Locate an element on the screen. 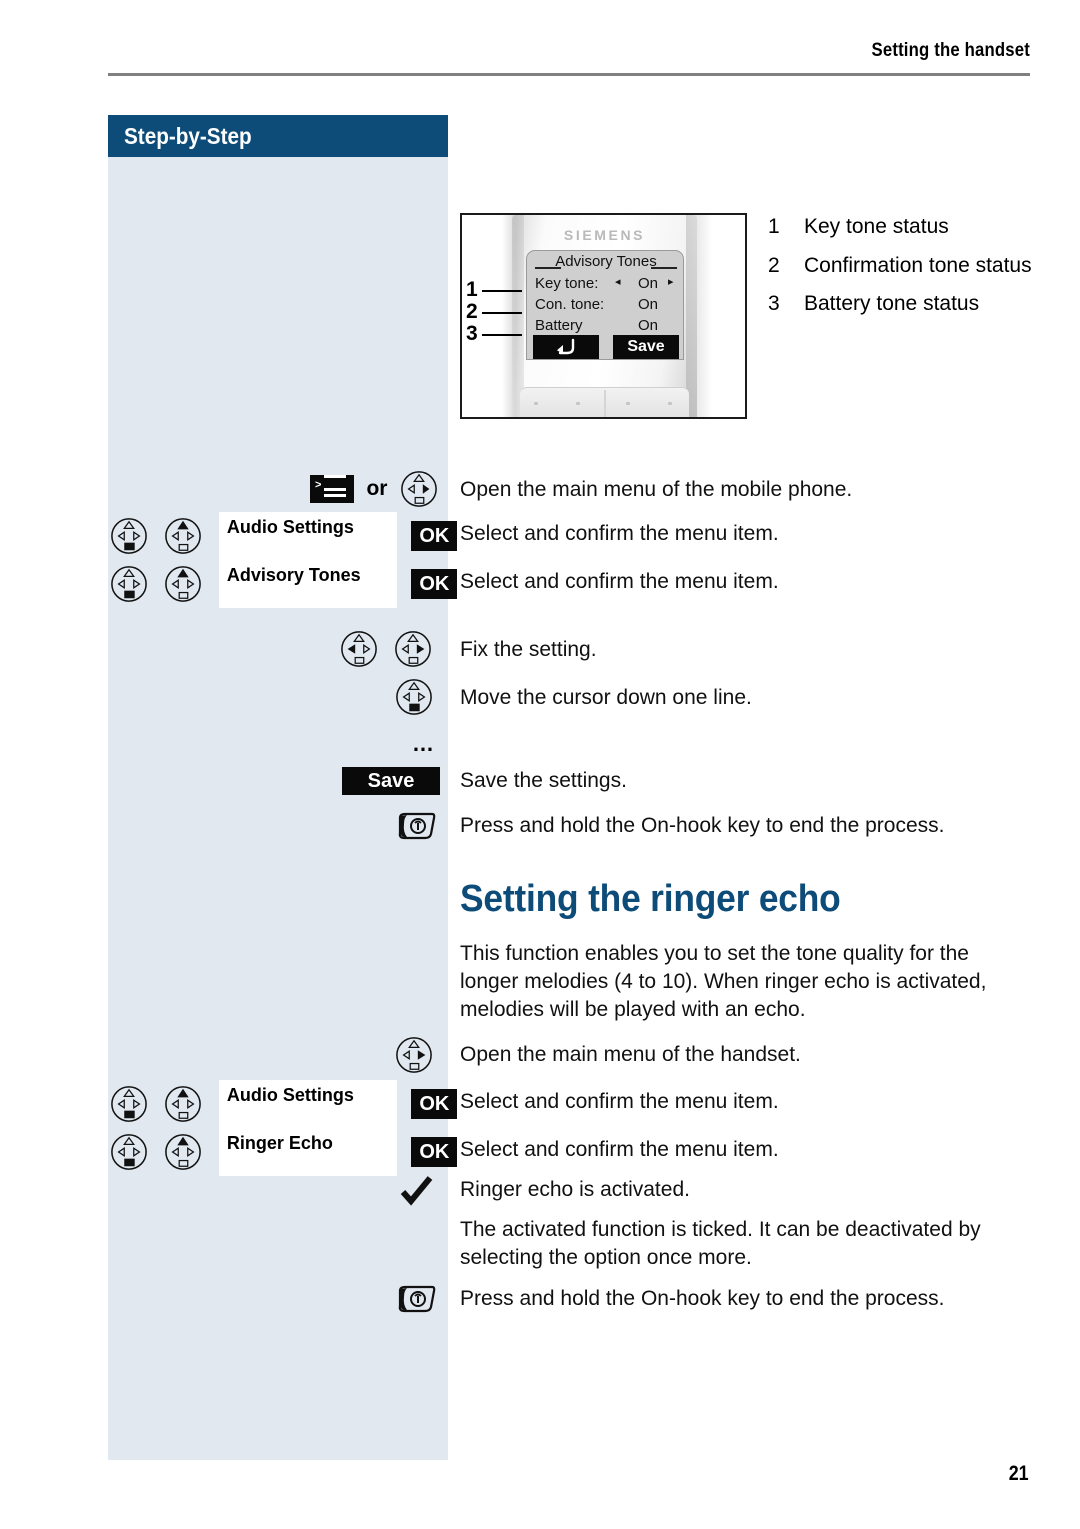  screen-title: Advisory Tones is located at coordinates (606, 261).